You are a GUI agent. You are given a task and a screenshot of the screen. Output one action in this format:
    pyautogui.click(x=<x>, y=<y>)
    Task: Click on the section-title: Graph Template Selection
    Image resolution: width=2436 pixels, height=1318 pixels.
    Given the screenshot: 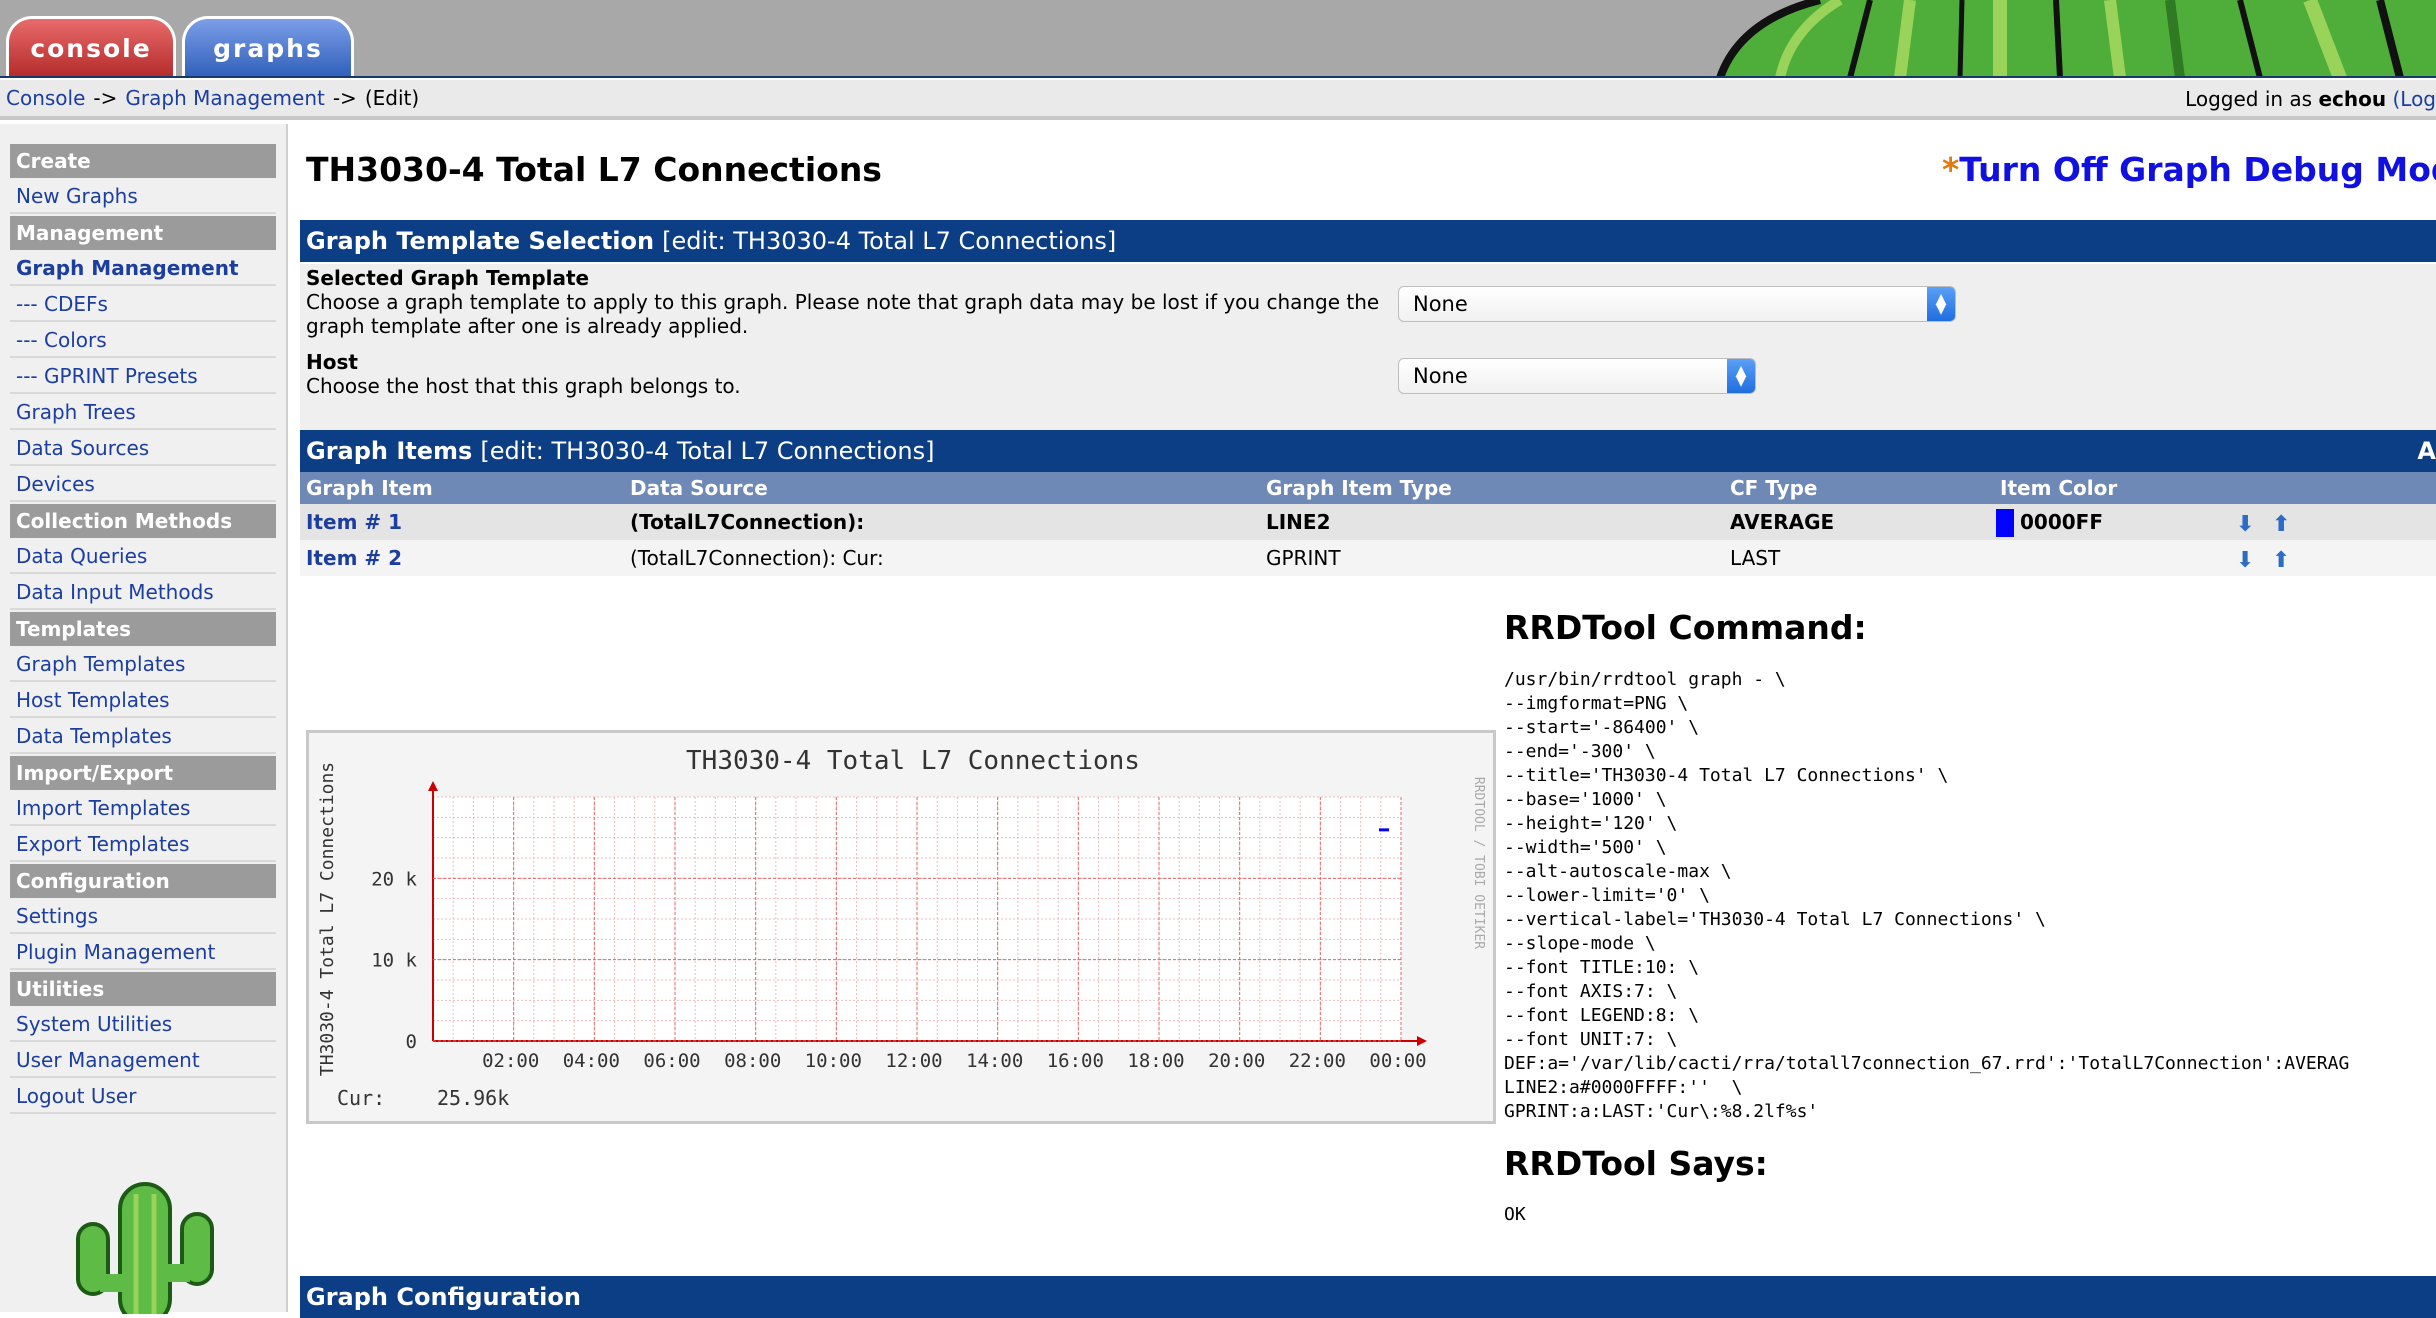 What is the action you would take?
    pyautogui.click(x=480, y=241)
    